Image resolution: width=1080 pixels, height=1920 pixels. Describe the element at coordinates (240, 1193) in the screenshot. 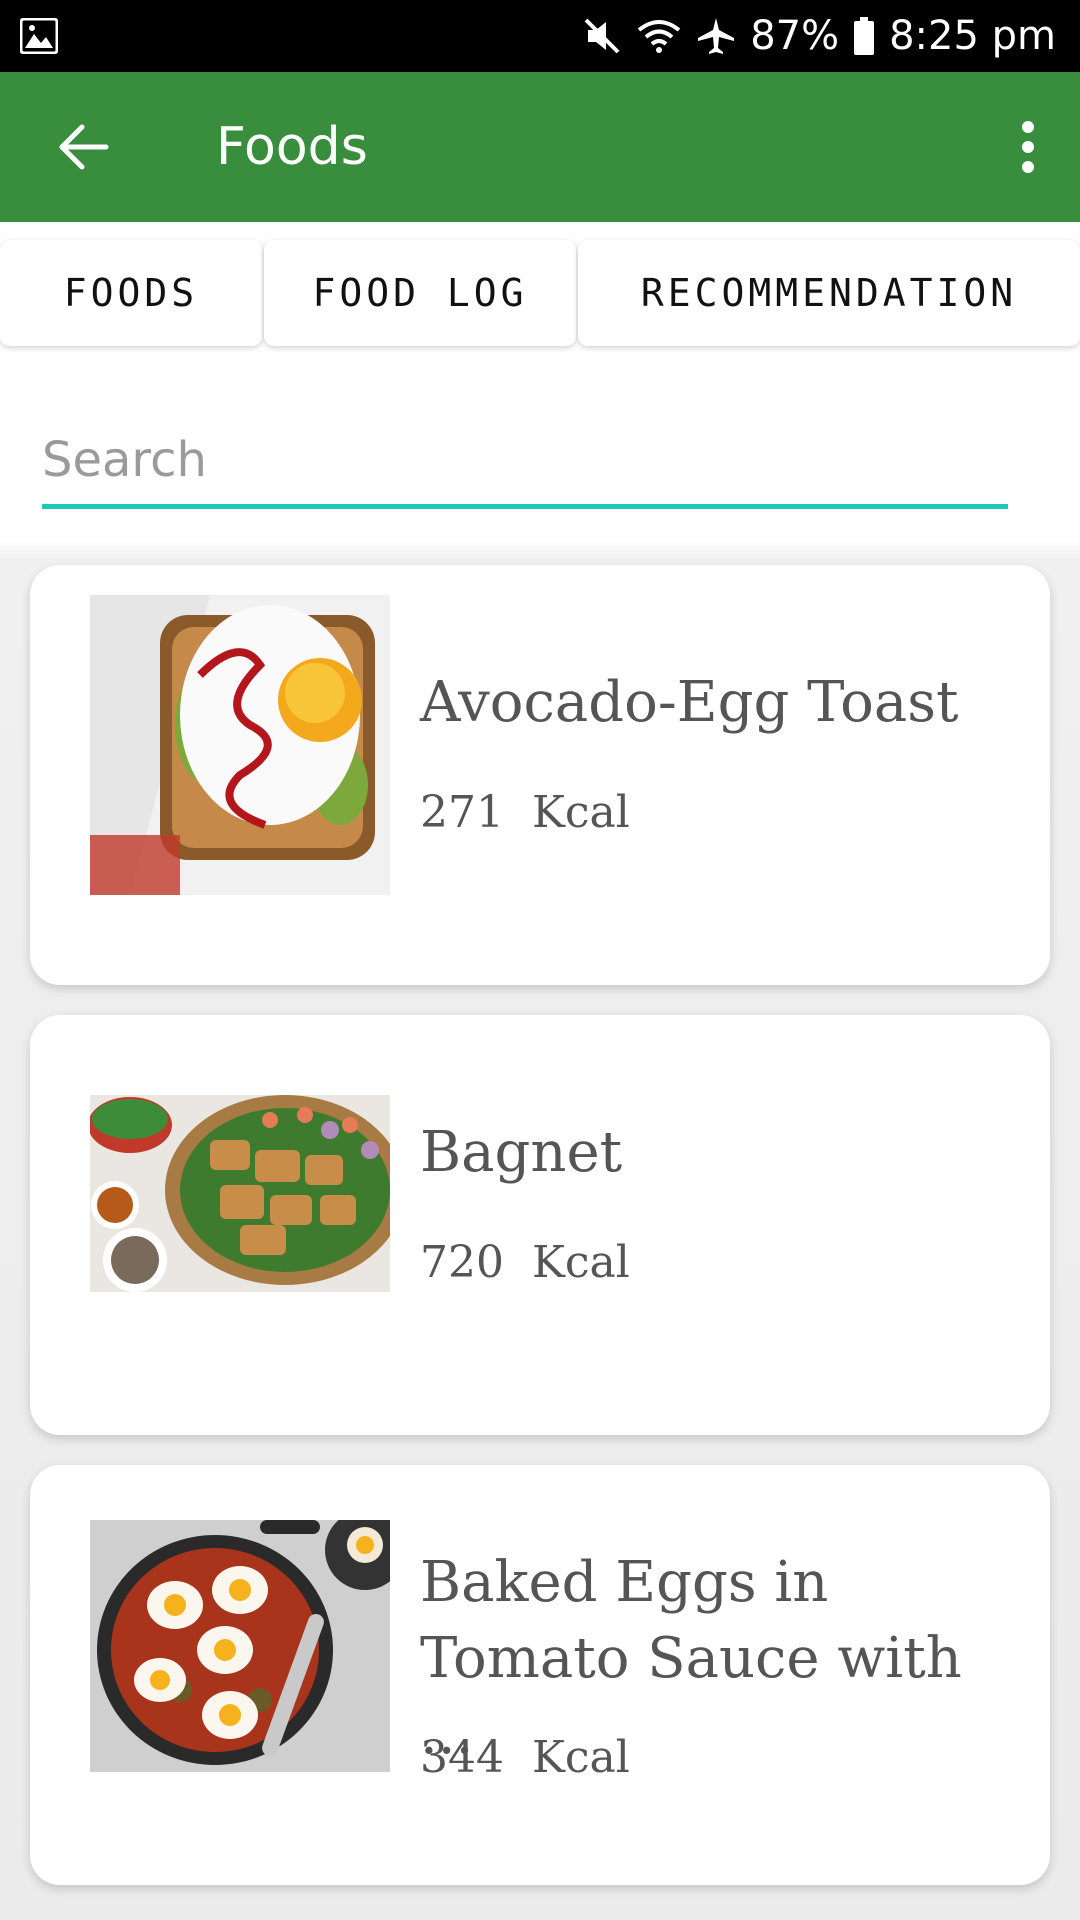

I see `food-image-bagnet` at that location.